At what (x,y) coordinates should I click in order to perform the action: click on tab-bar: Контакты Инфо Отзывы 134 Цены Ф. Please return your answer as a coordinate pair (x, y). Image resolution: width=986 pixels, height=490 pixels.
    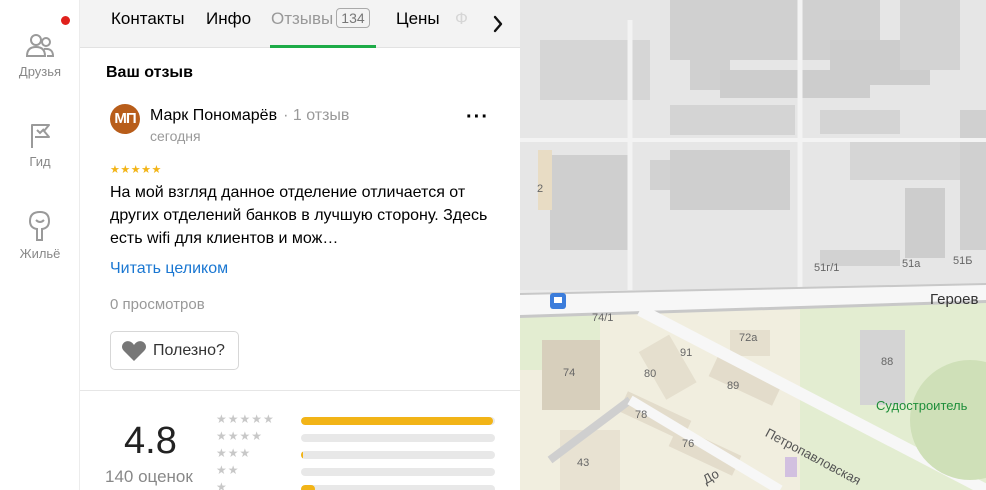
    Looking at the image, I should click on (300, 24).